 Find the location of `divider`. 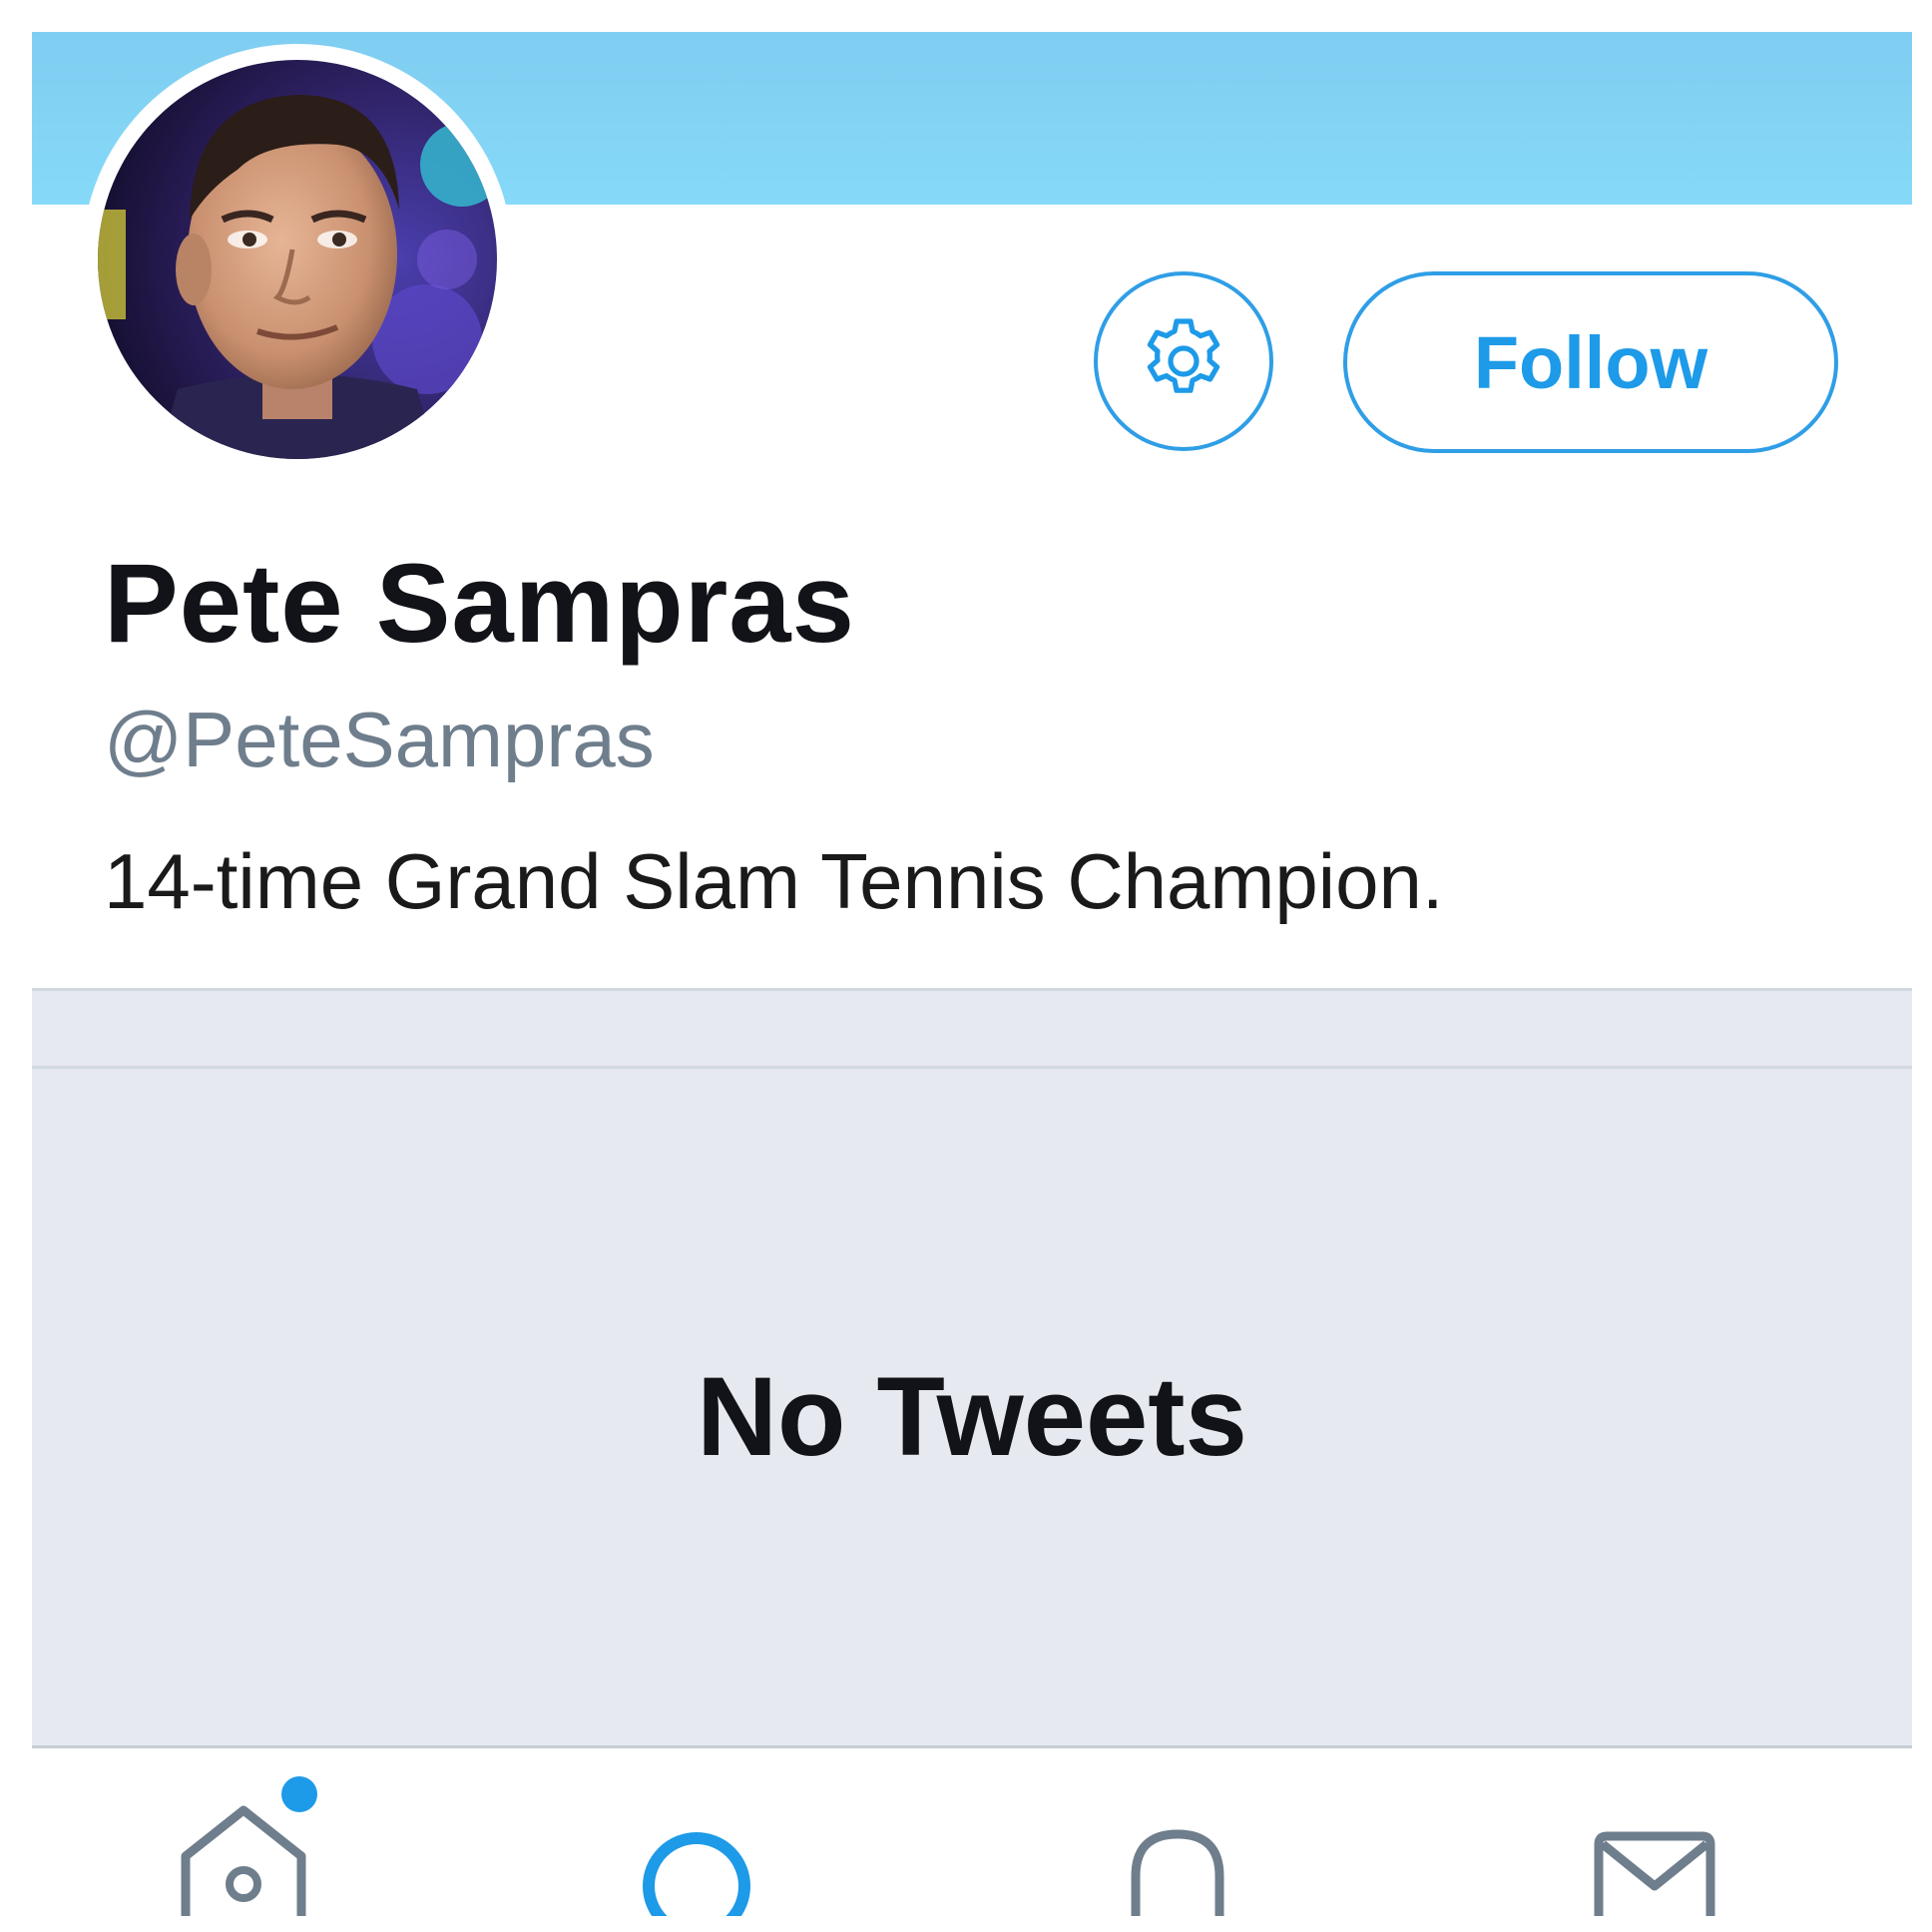

divider is located at coordinates (972, 1067).